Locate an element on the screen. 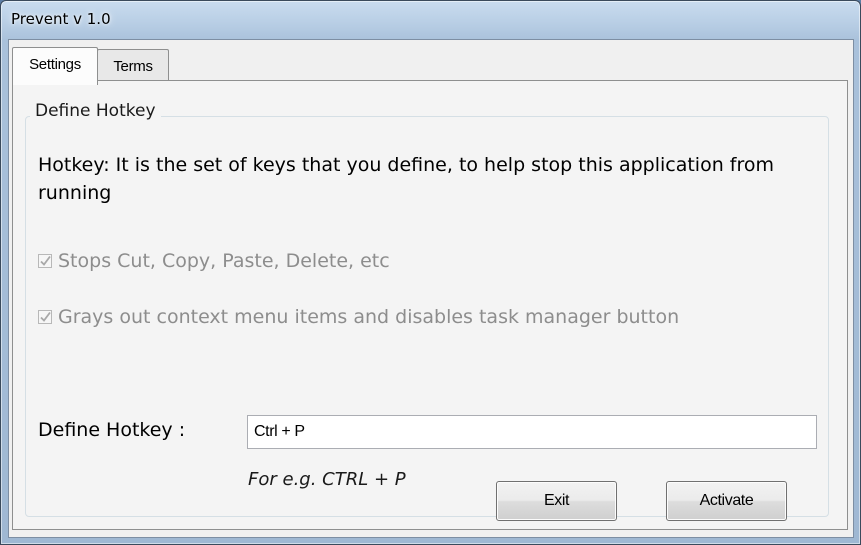 This screenshot has height=545, width=861. activate-button: Activate is located at coordinates (726, 501).